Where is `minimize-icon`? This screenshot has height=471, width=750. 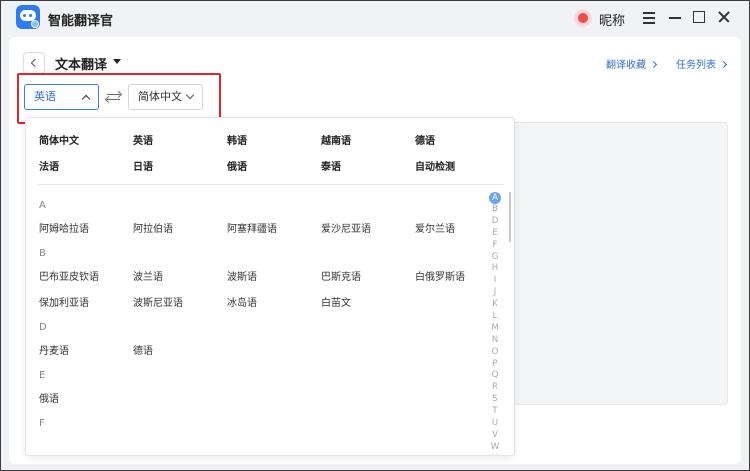 minimize-icon is located at coordinates (675, 17).